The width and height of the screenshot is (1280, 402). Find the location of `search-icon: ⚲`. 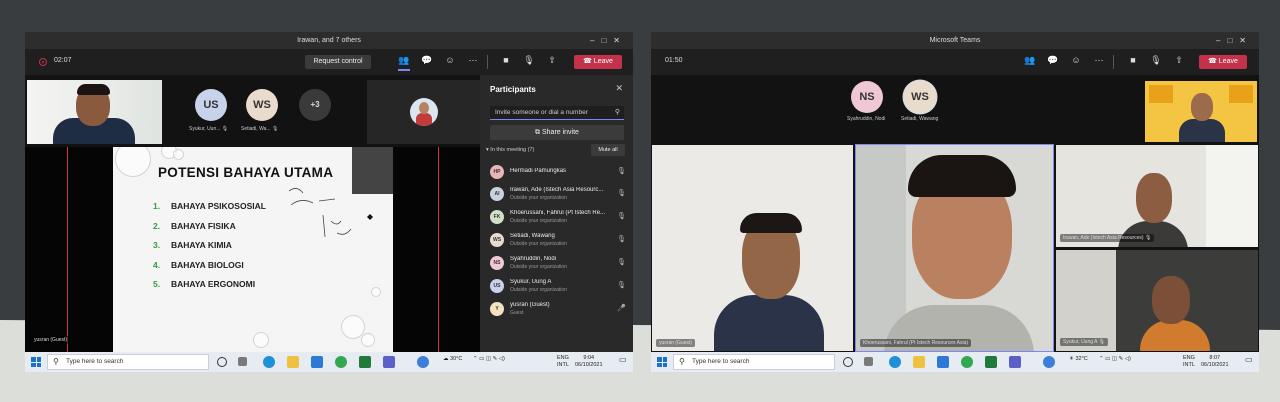

search-icon: ⚲ is located at coordinates (56, 361).